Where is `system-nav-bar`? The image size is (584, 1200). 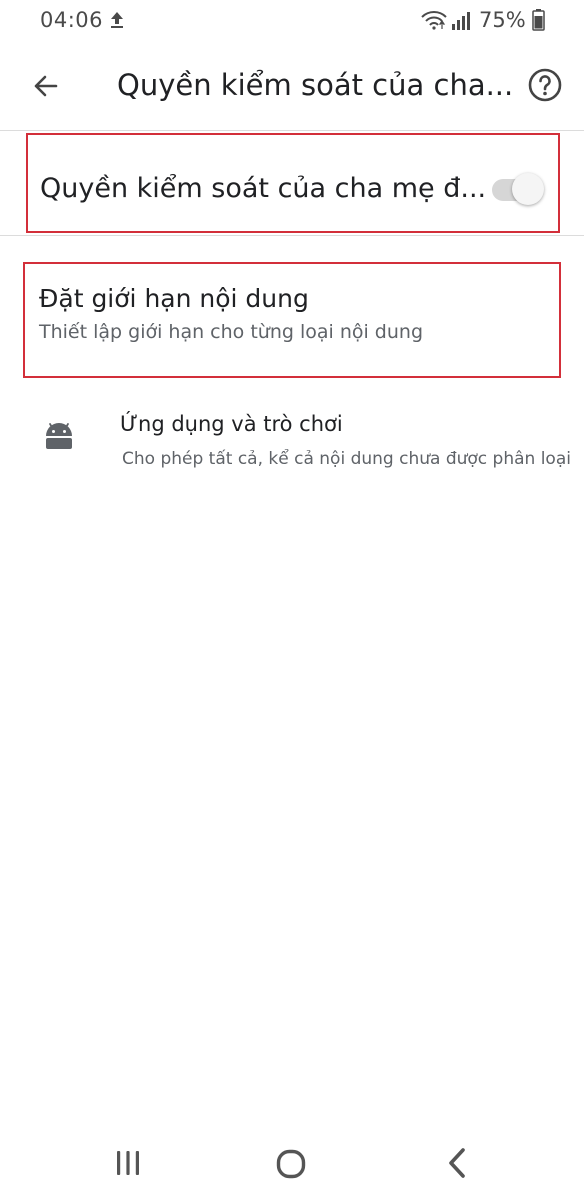
system-nav-bar is located at coordinates (292, 1164).